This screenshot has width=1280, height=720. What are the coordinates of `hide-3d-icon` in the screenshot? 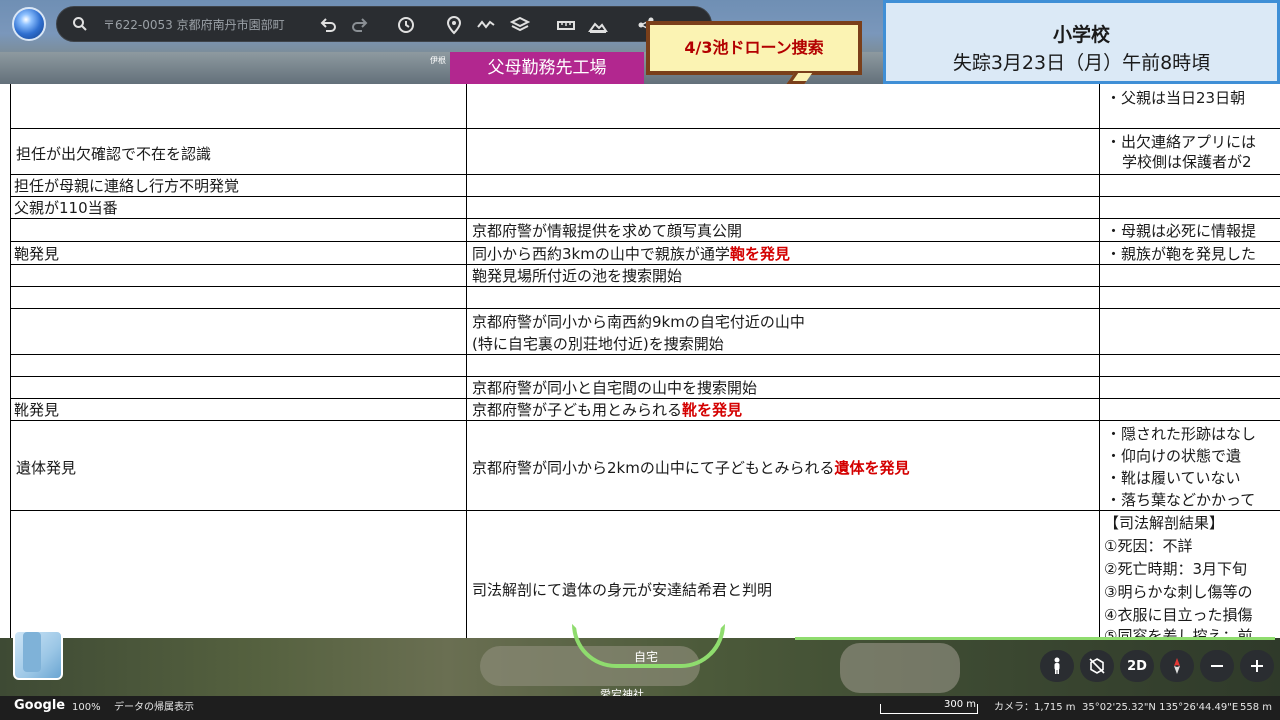 It's located at (1097, 666).